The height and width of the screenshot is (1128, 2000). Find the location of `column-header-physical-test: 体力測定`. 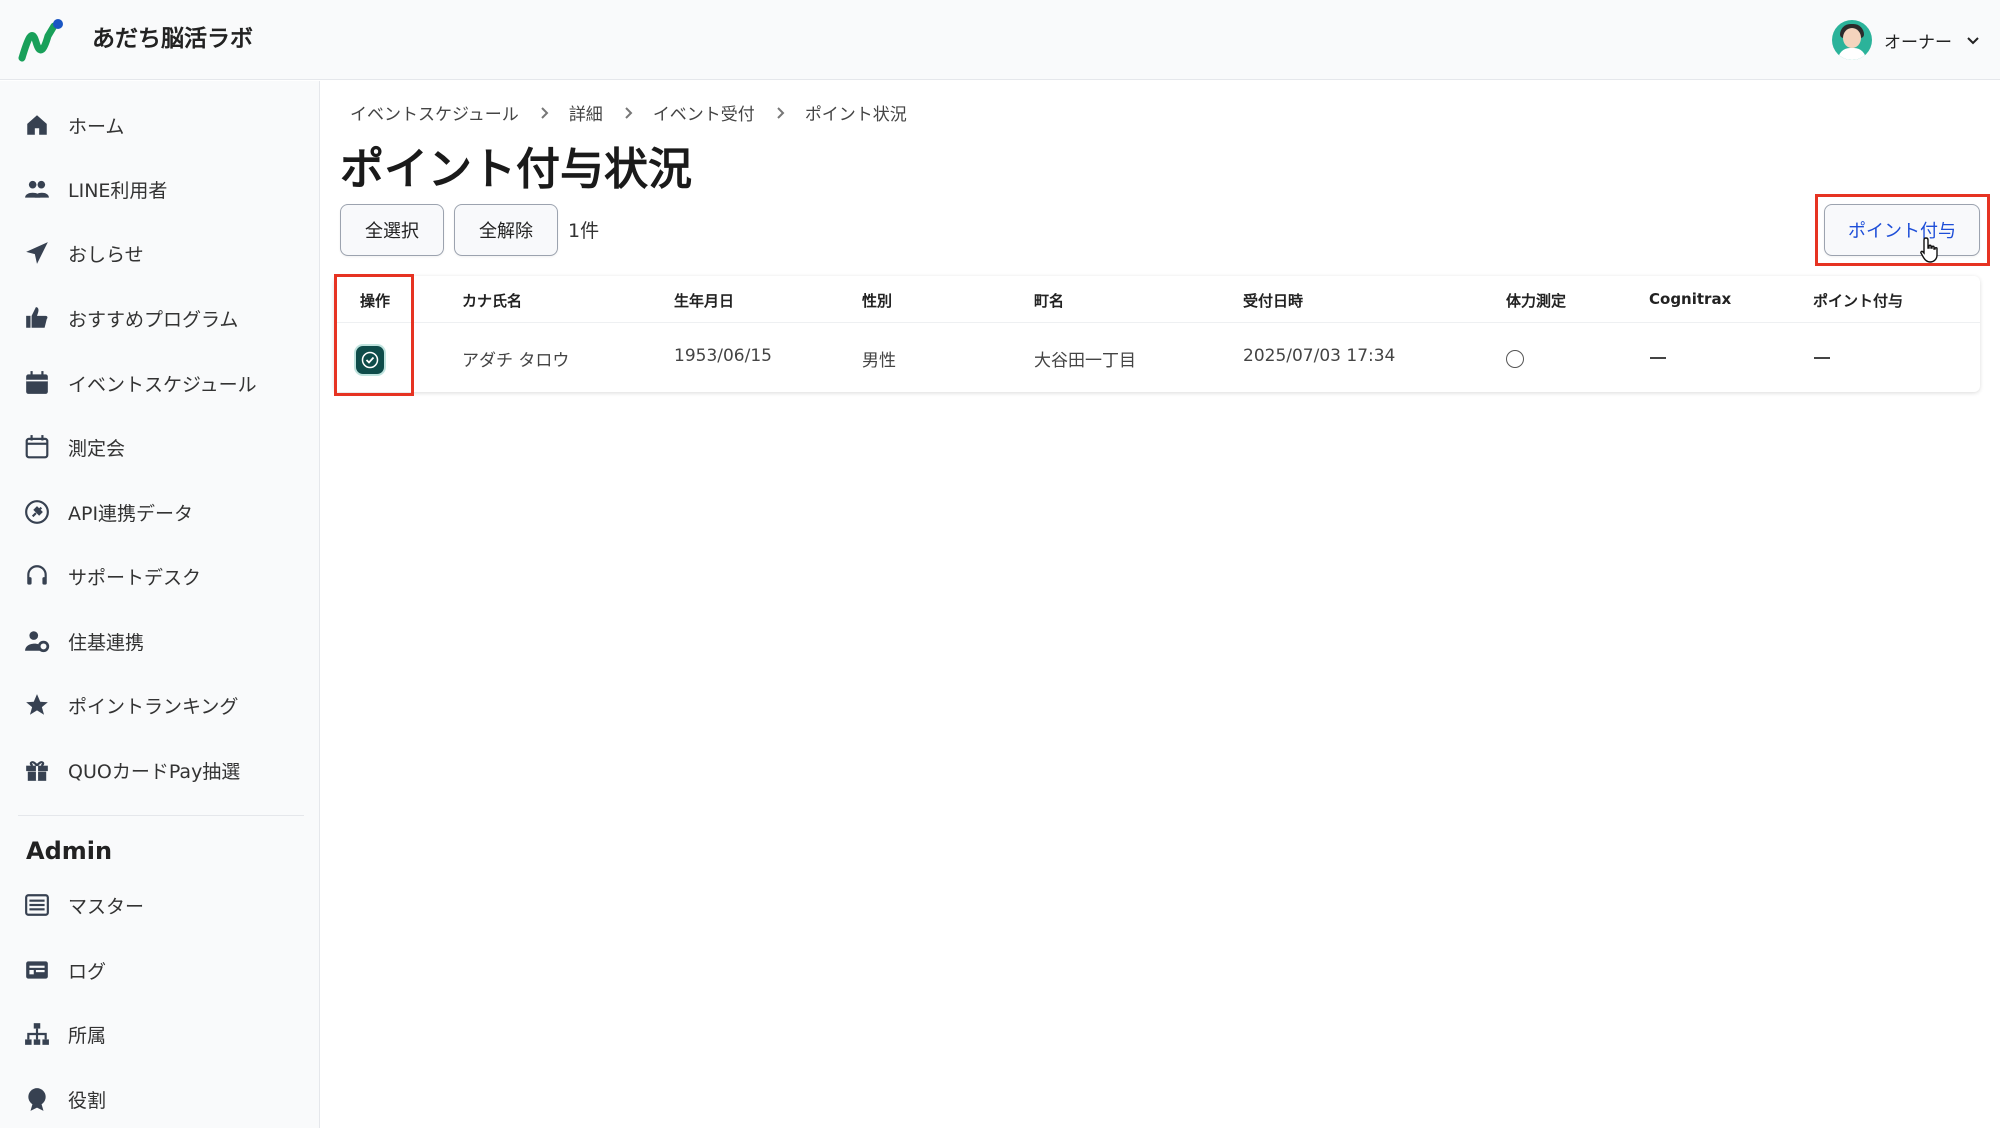

column-header-physical-test: 体力測定 is located at coordinates (1536, 301).